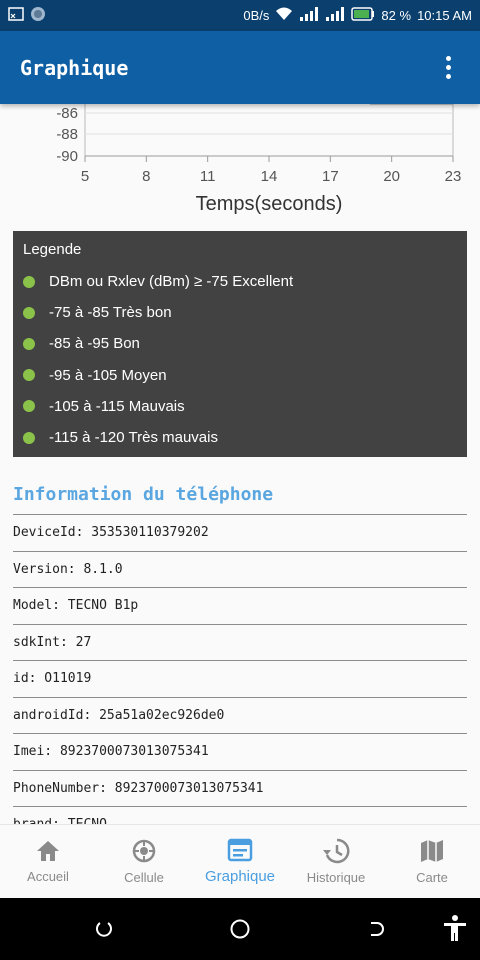 This screenshot has width=480, height=960. What do you see at coordinates (104, 929) in the screenshot?
I see `recent-apps-icon` at bounding box center [104, 929].